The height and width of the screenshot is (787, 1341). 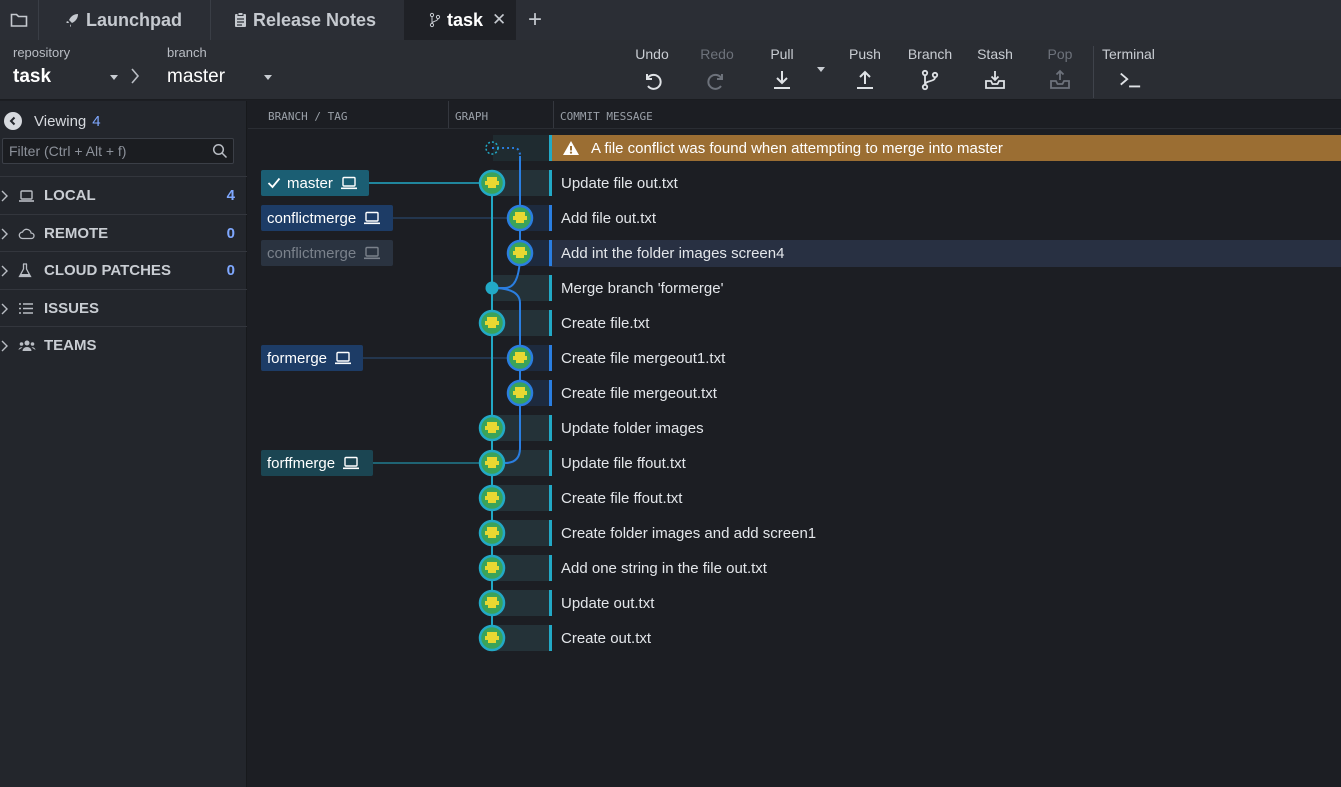 What do you see at coordinates (68, 151) in the screenshot?
I see `filter-placeholder: Filter (Ctrl + Alt + f)` at bounding box center [68, 151].